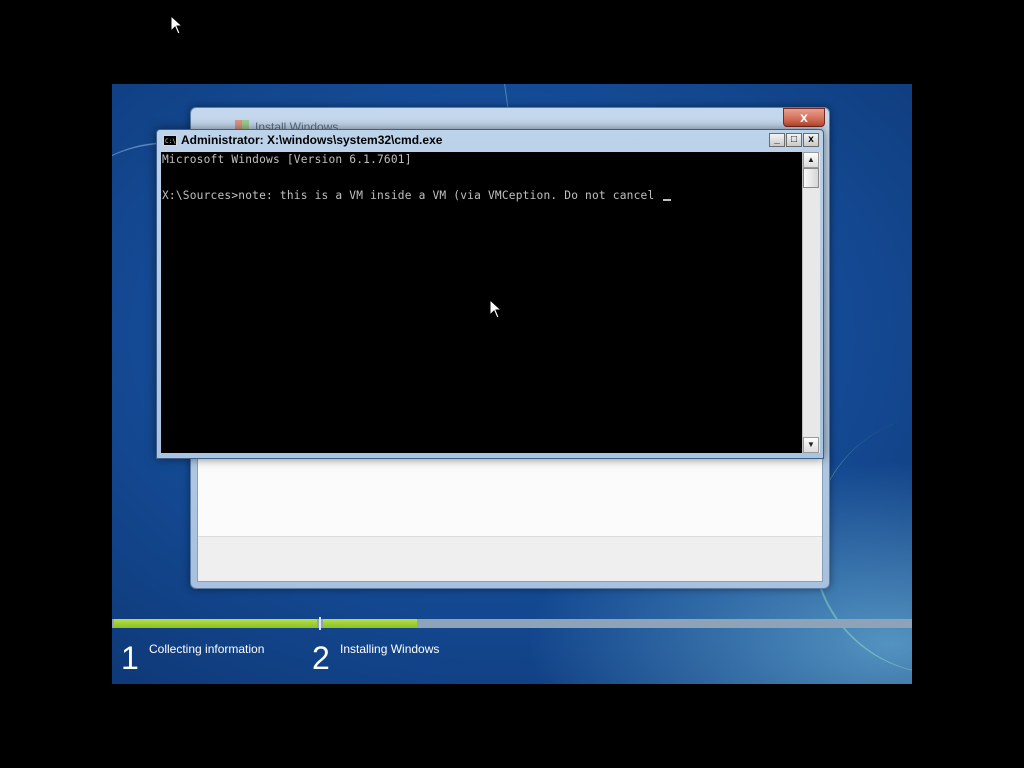  What do you see at coordinates (811, 178) in the screenshot?
I see `scroll-thumb` at bounding box center [811, 178].